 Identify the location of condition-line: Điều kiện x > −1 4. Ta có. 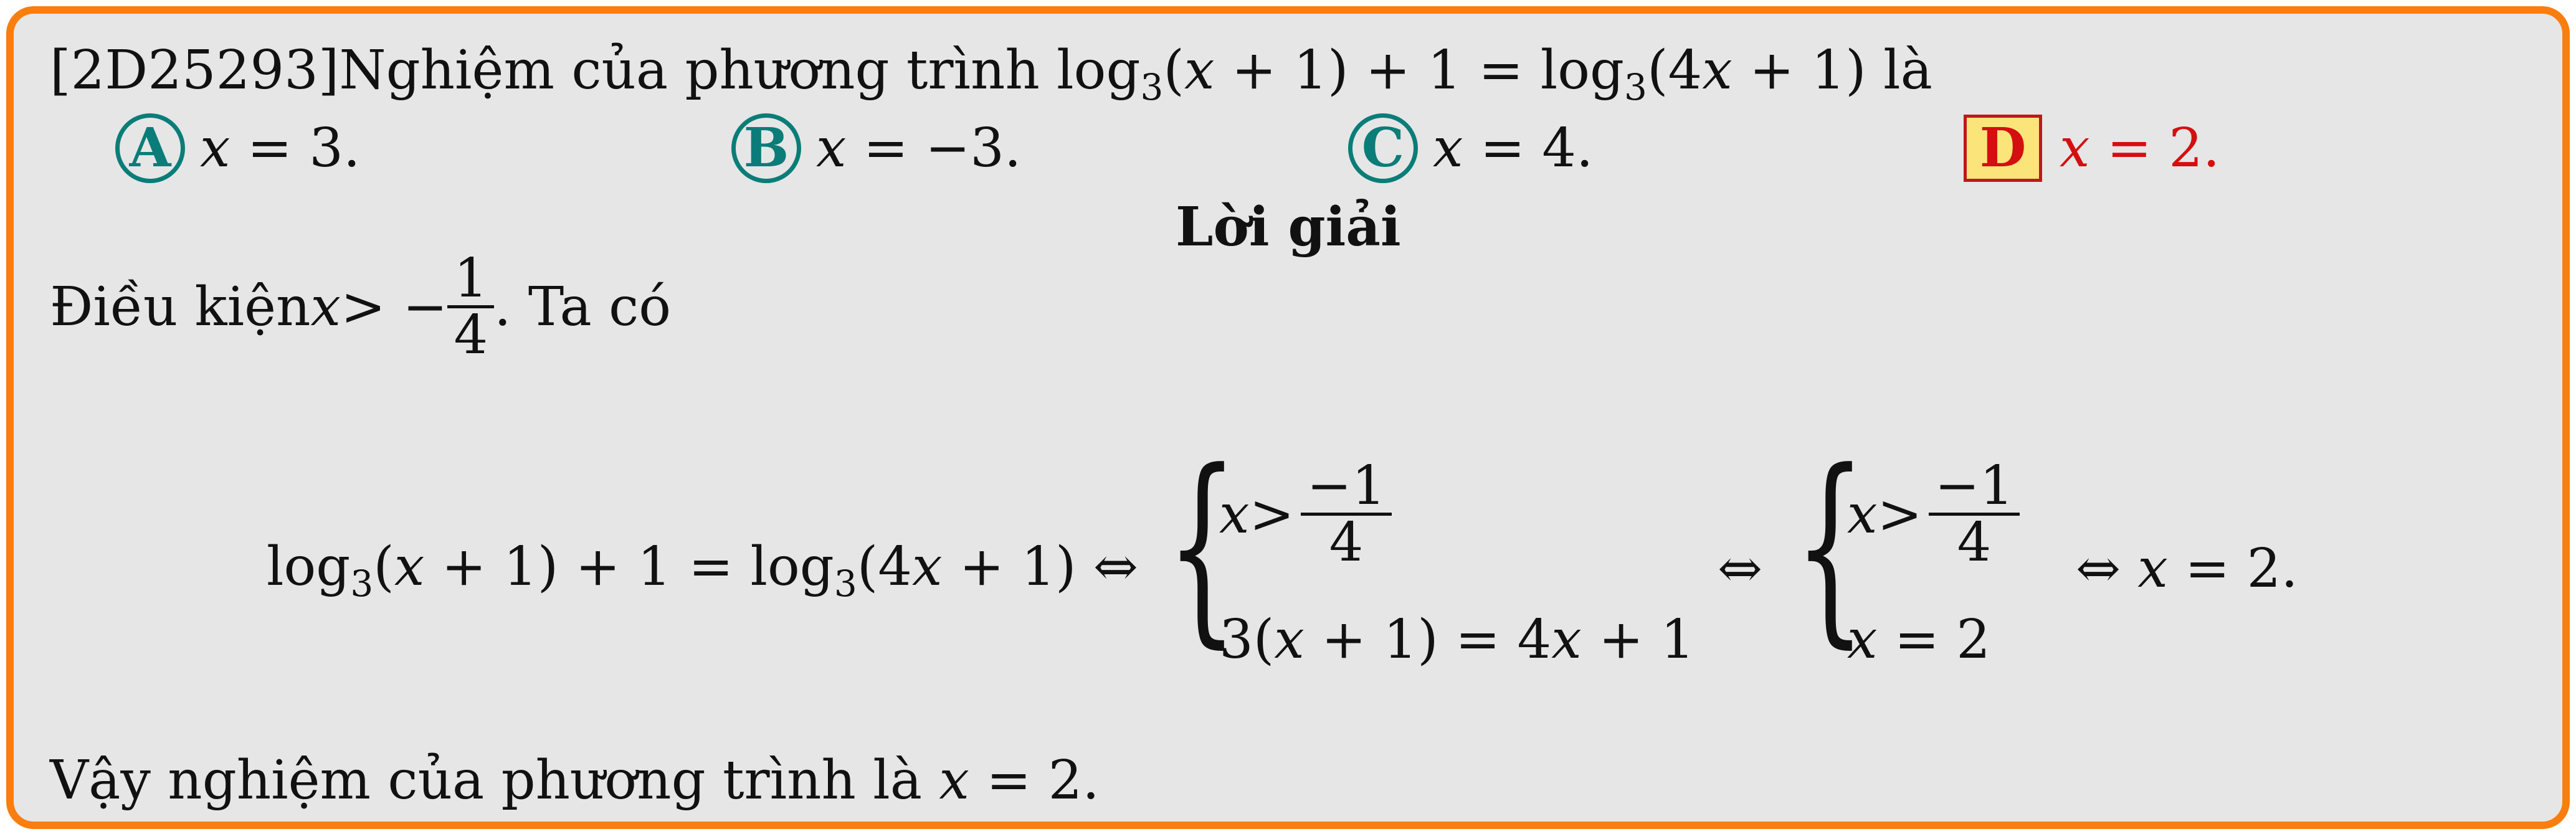
(360, 307).